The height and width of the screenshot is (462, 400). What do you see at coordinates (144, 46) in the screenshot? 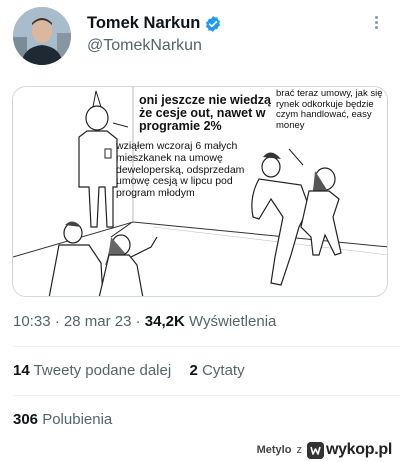
I see `author-handle: @TomekNarkun` at bounding box center [144, 46].